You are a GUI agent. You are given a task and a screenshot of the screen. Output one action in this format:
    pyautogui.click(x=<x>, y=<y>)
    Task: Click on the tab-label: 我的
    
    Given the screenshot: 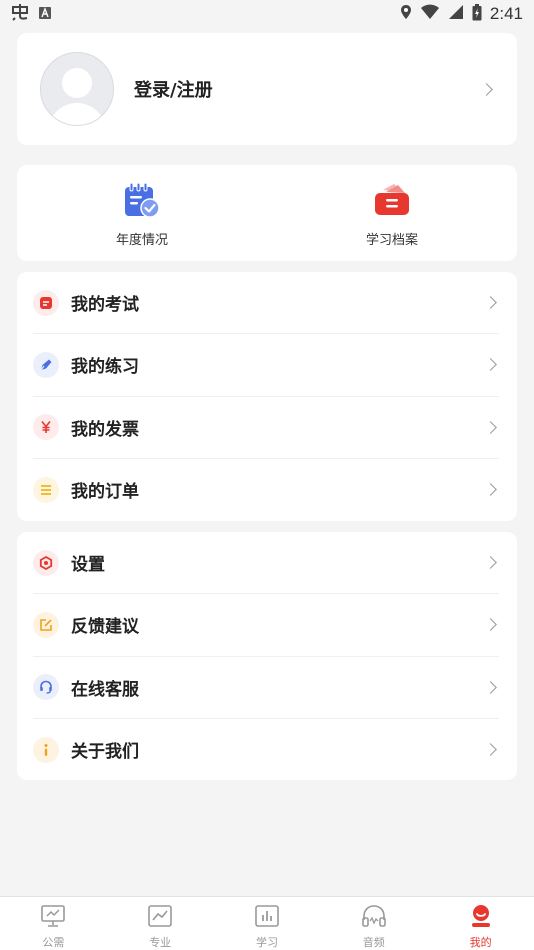 What is the action you would take?
    pyautogui.click(x=480, y=942)
    